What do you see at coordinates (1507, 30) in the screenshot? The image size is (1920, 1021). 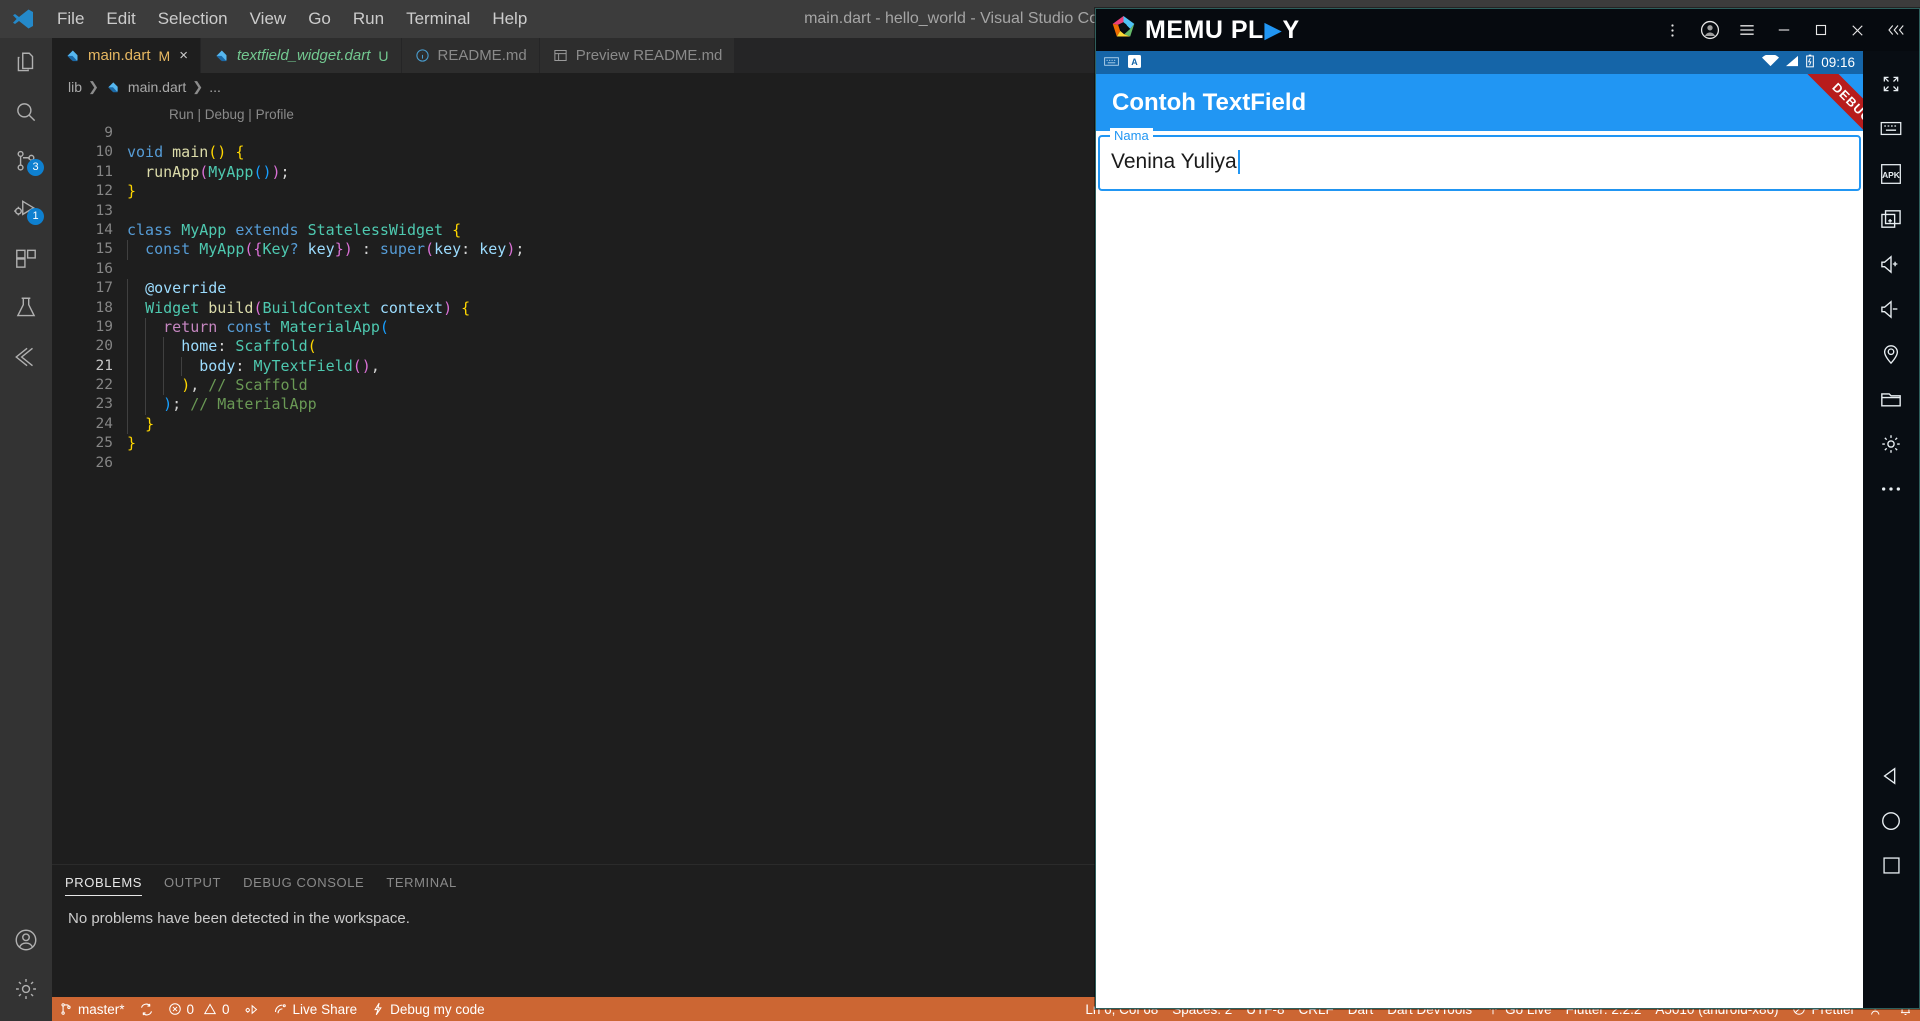 I see `memu-titlebar: MEMU PL ▶ Y` at bounding box center [1507, 30].